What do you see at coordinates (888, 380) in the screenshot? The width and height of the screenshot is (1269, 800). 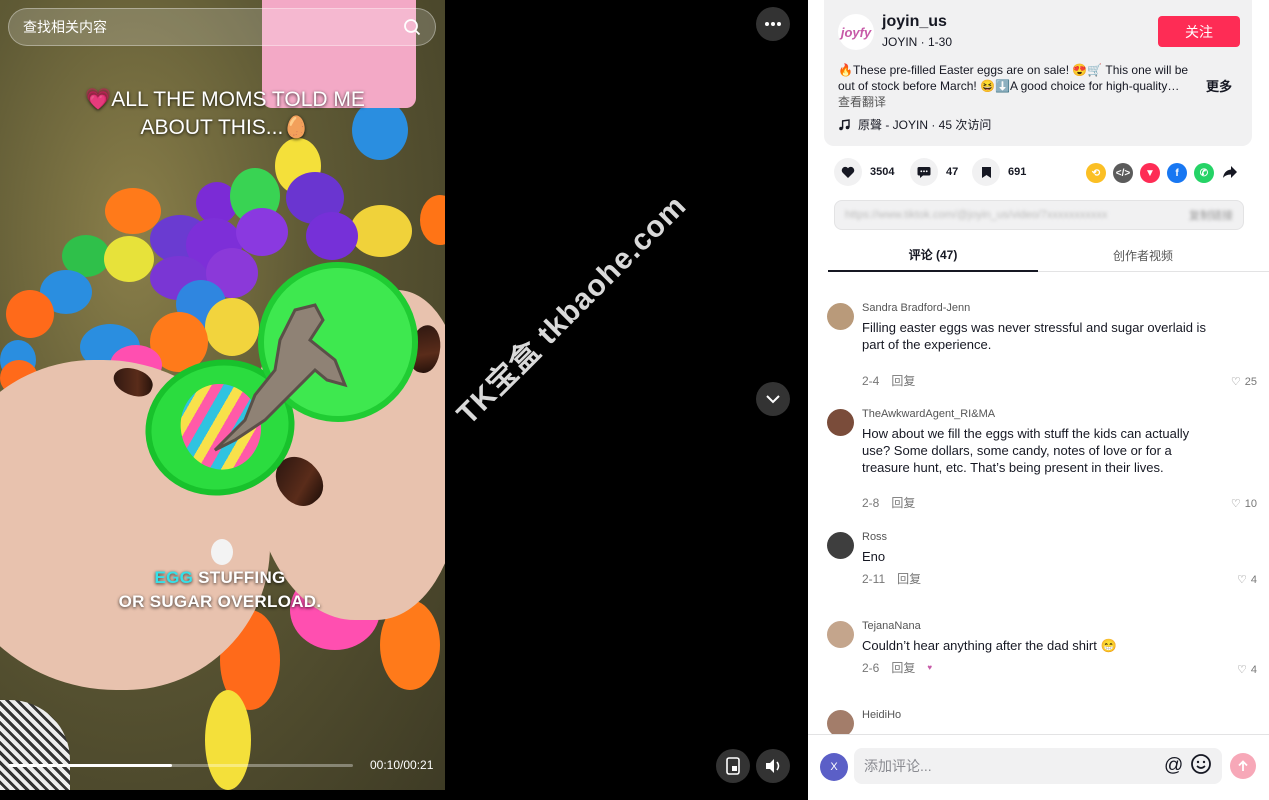 I see `comment-meta: 2-4 回复` at bounding box center [888, 380].